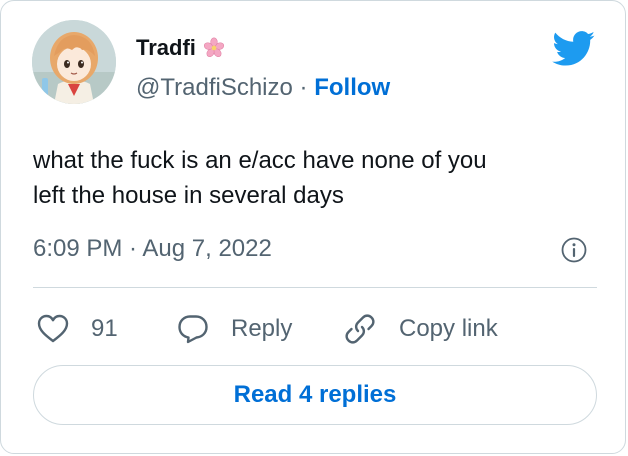  Describe the element at coordinates (360, 329) in the screenshot. I see `link-icon` at that location.